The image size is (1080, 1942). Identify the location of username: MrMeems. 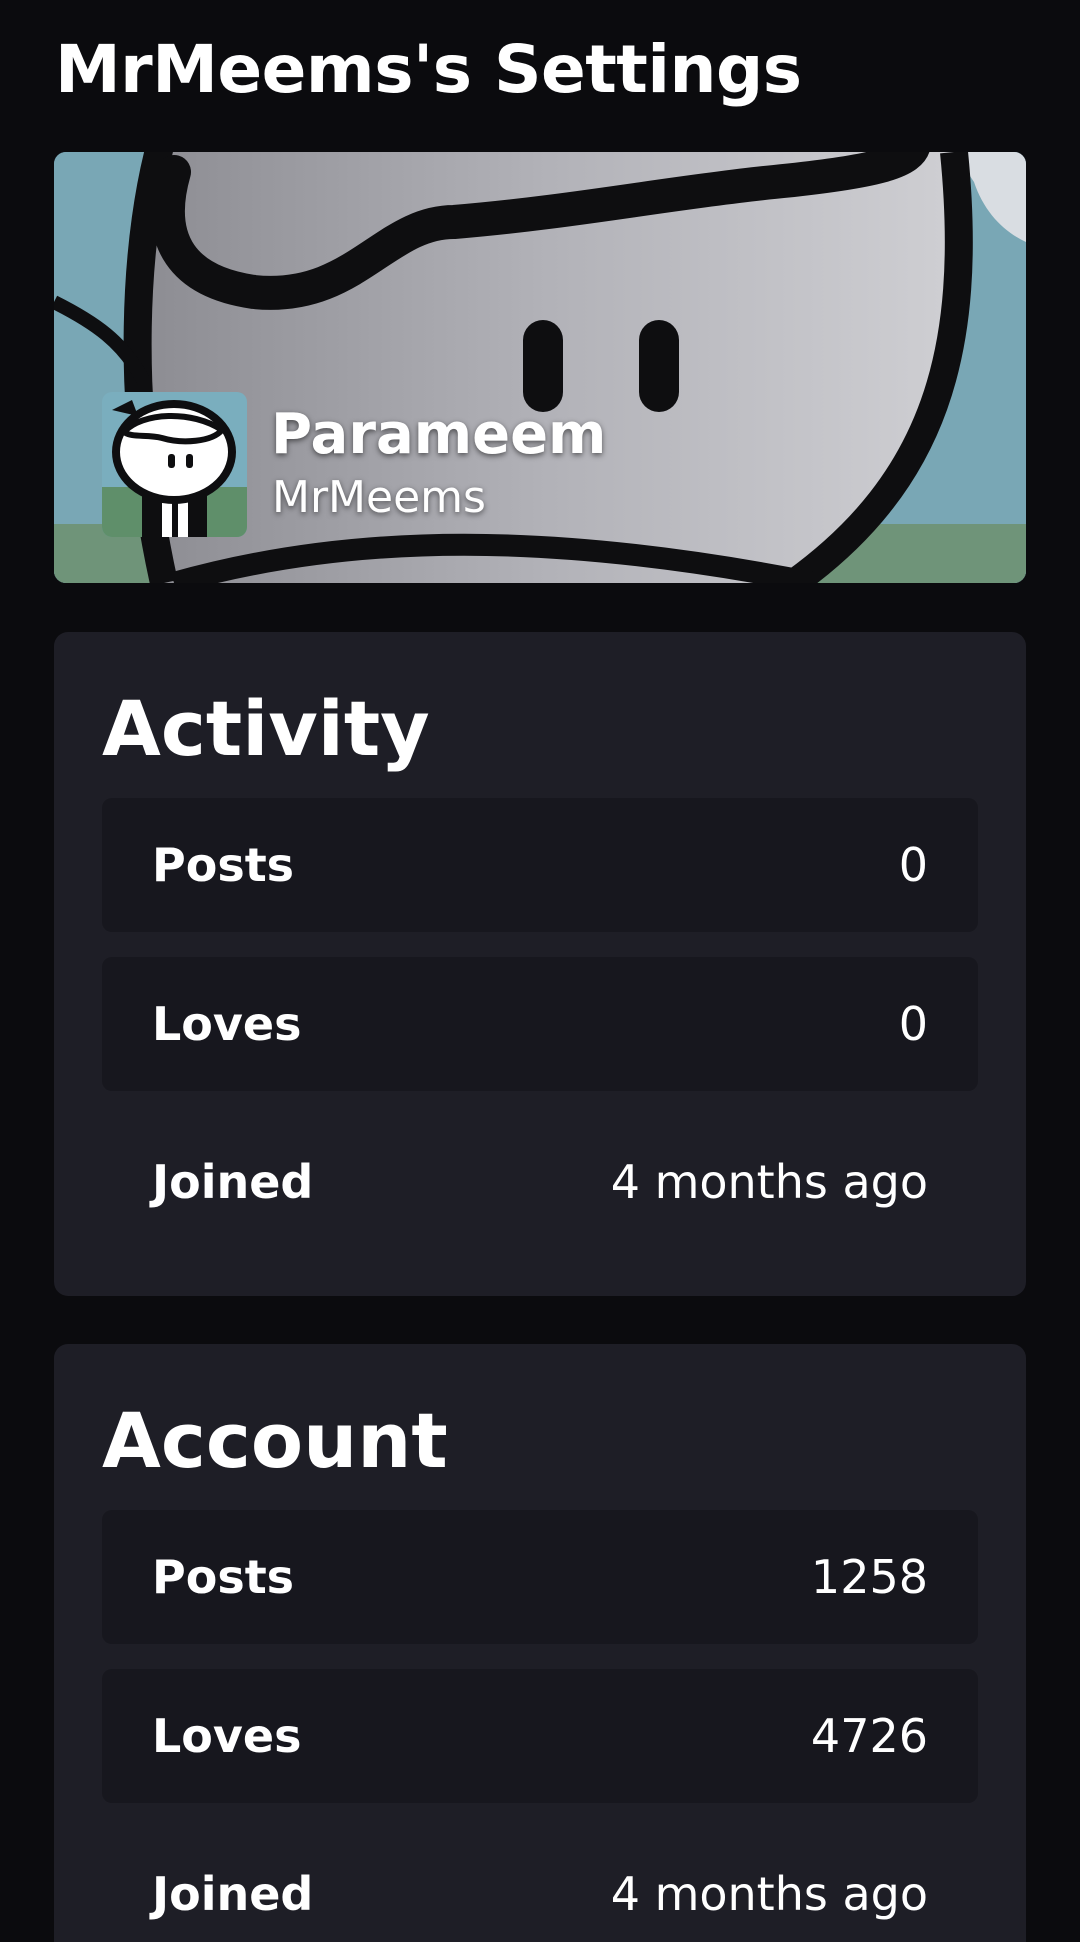
(379, 497).